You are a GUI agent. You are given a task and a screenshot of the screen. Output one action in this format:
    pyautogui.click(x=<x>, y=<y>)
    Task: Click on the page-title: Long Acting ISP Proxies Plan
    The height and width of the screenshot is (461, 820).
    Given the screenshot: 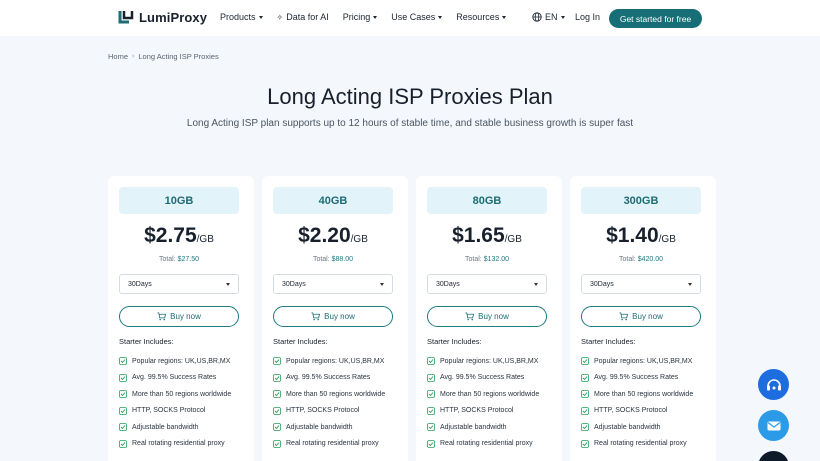 What is the action you would take?
    pyautogui.click(x=410, y=96)
    